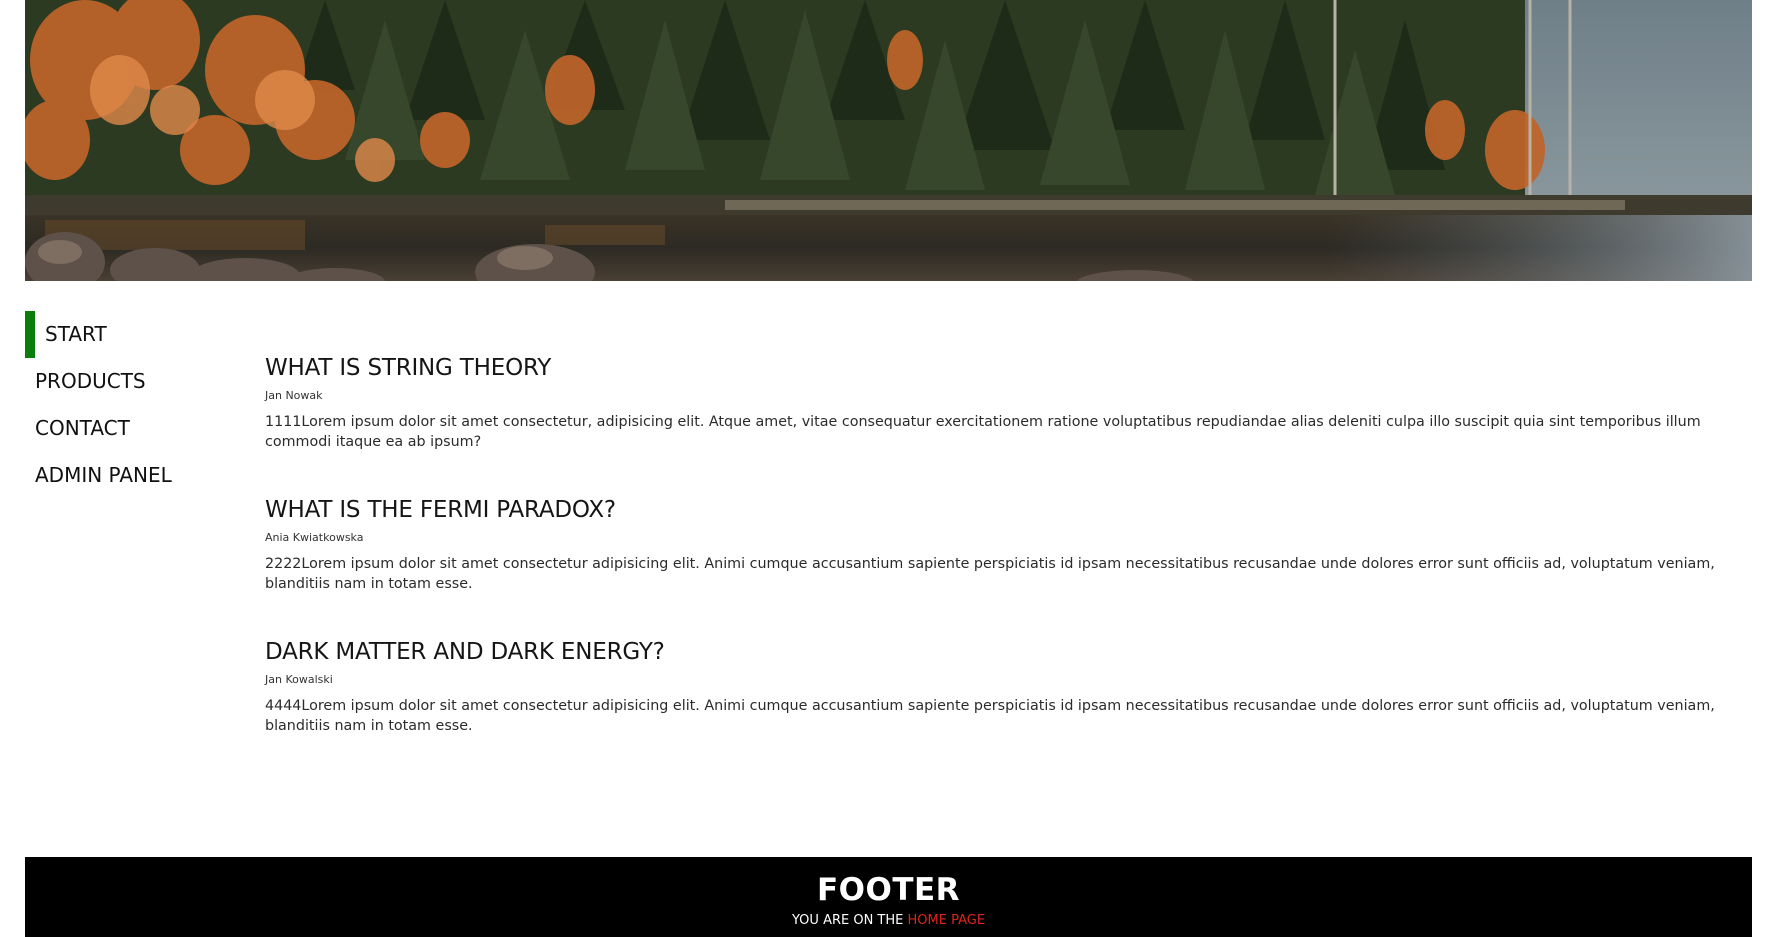  I want to click on nav-item-products: PRODUCTS, so click(125, 381).